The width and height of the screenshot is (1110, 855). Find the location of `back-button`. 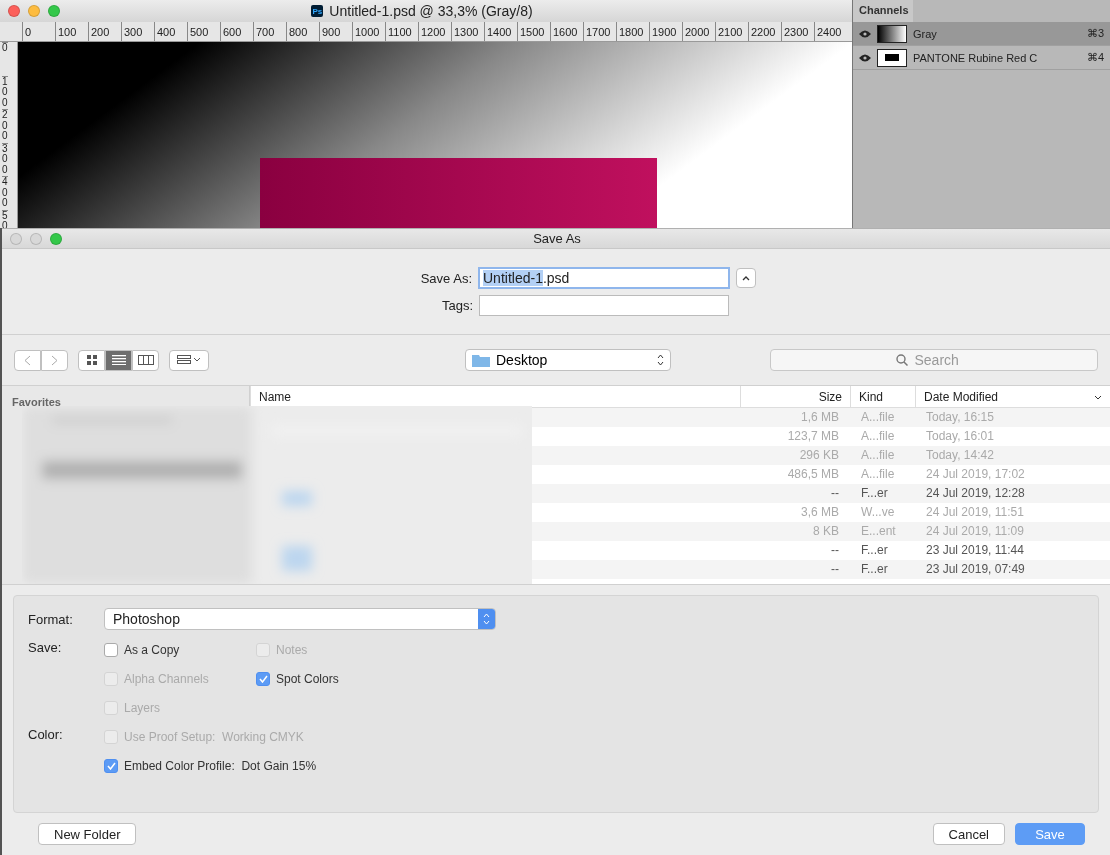

back-button is located at coordinates (27, 360).